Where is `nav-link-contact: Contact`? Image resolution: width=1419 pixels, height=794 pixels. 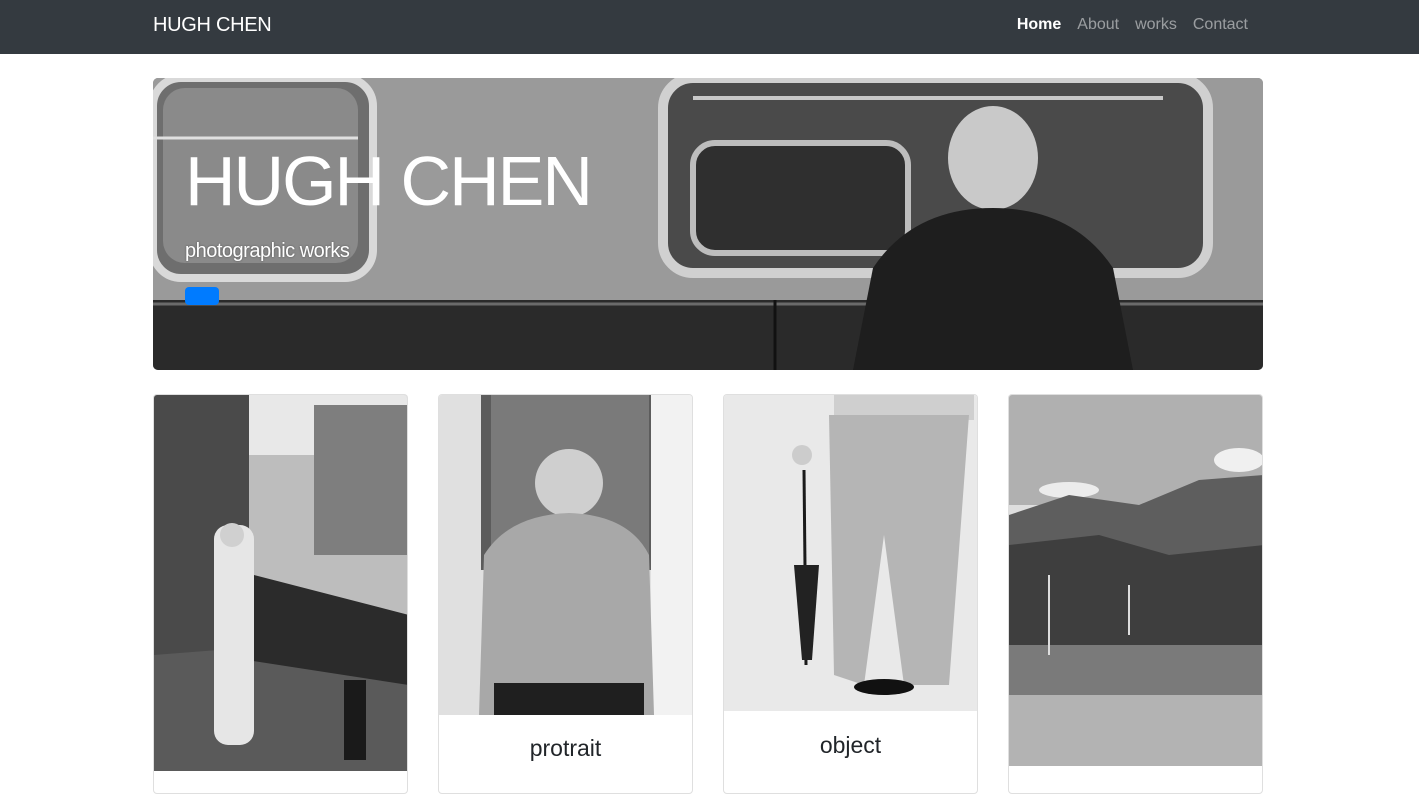 nav-link-contact: Contact is located at coordinates (1220, 25).